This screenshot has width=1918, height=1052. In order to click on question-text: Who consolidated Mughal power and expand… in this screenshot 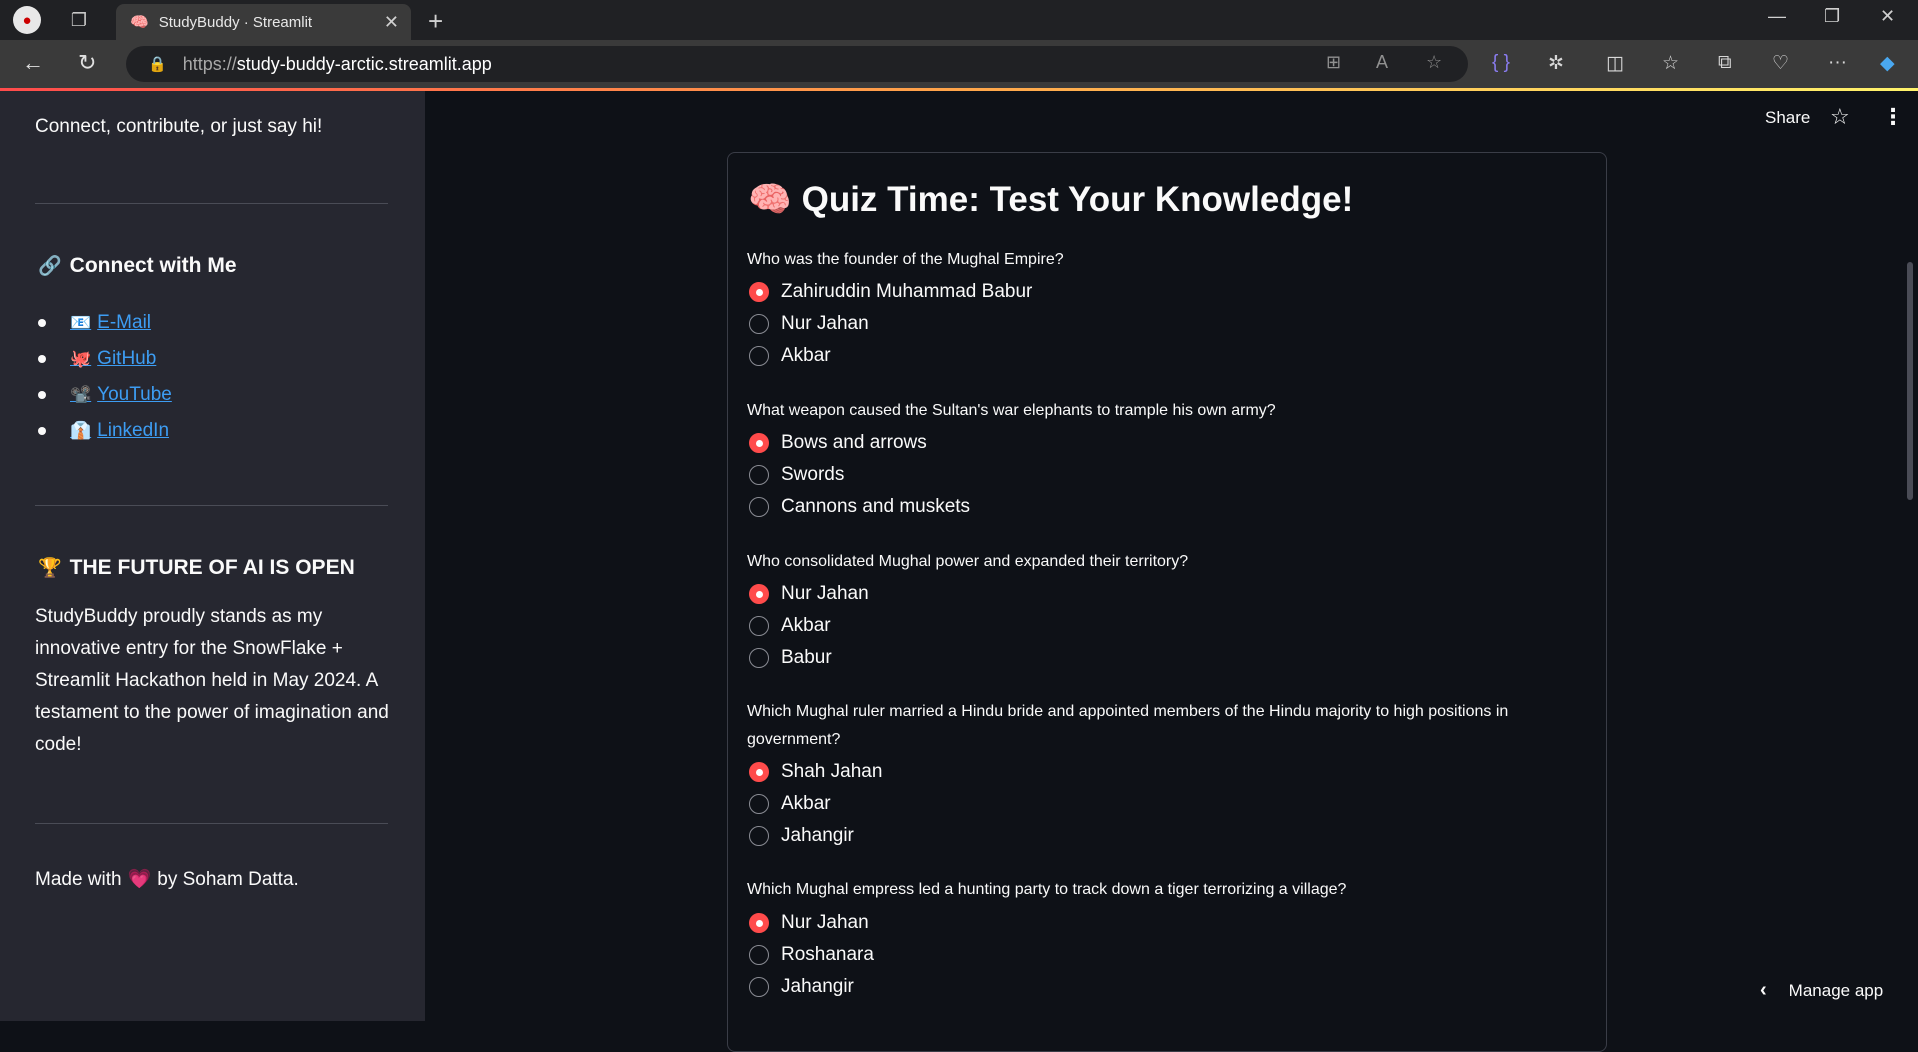, I will do `click(968, 561)`.